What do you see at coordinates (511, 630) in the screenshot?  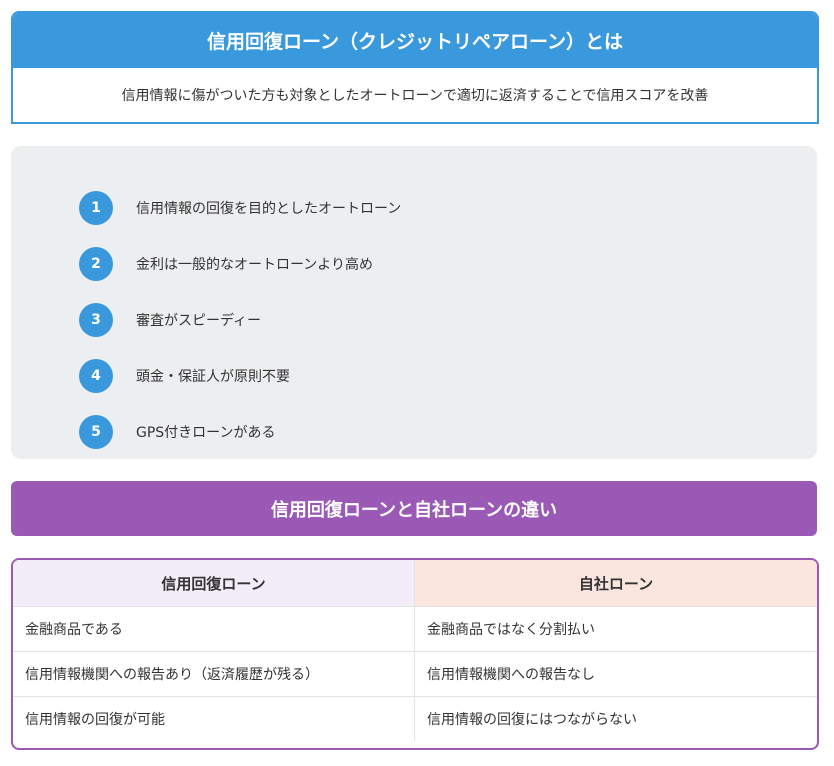 I see `table-cell: 金融商品ではなく分割払い` at bounding box center [511, 630].